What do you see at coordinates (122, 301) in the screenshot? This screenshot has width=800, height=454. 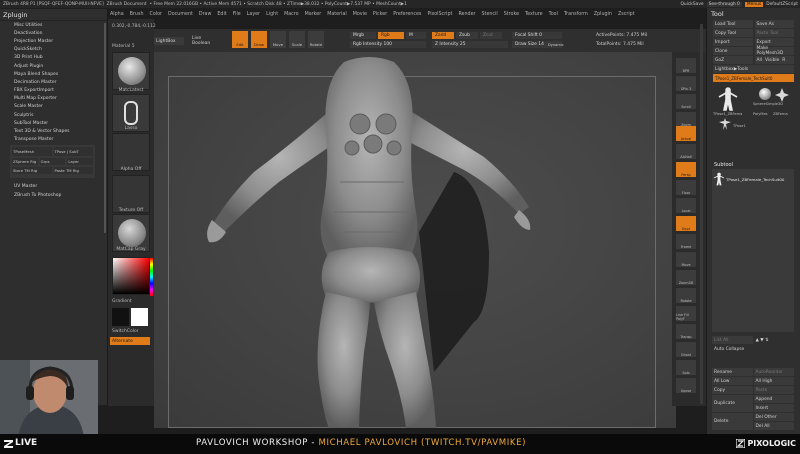 I see `gradient-label: Gradient` at bounding box center [122, 301].